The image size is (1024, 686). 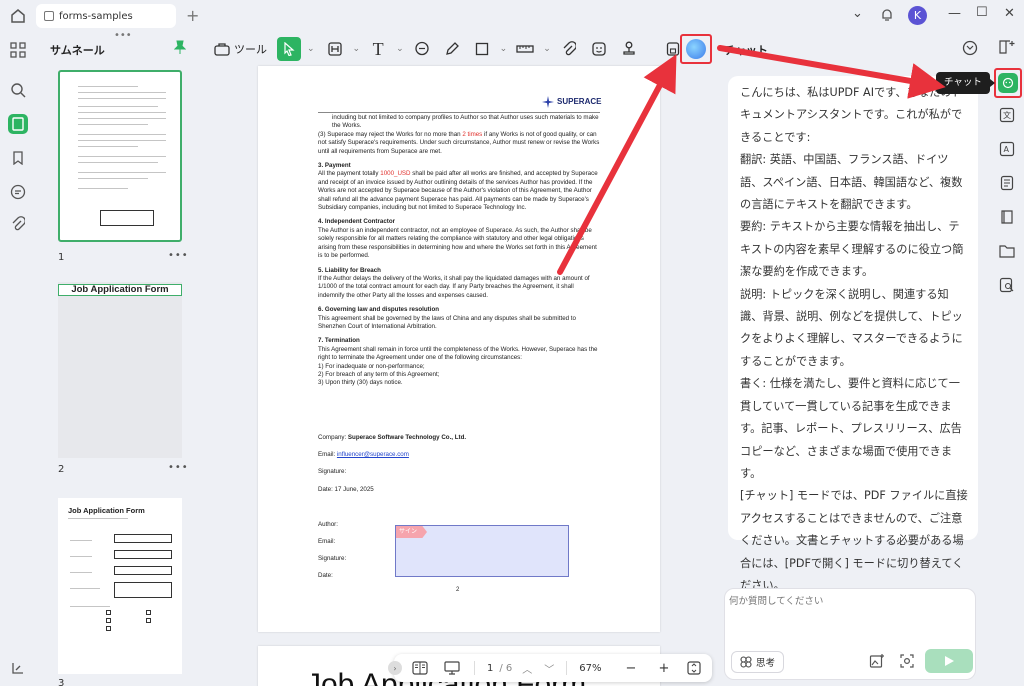 What do you see at coordinates (907, 661) in the screenshot?
I see `screenshot-icon` at bounding box center [907, 661].